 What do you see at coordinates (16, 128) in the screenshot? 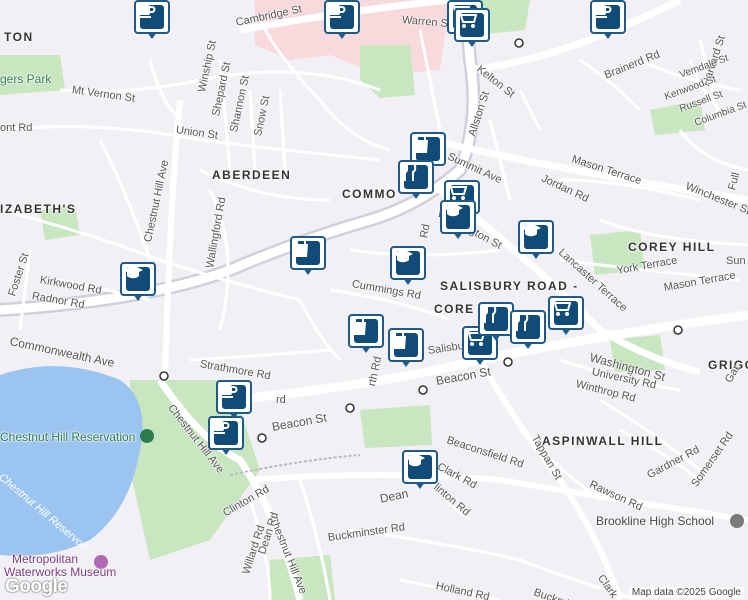
I see `street-label-front-rd: ont Rd` at bounding box center [16, 128].